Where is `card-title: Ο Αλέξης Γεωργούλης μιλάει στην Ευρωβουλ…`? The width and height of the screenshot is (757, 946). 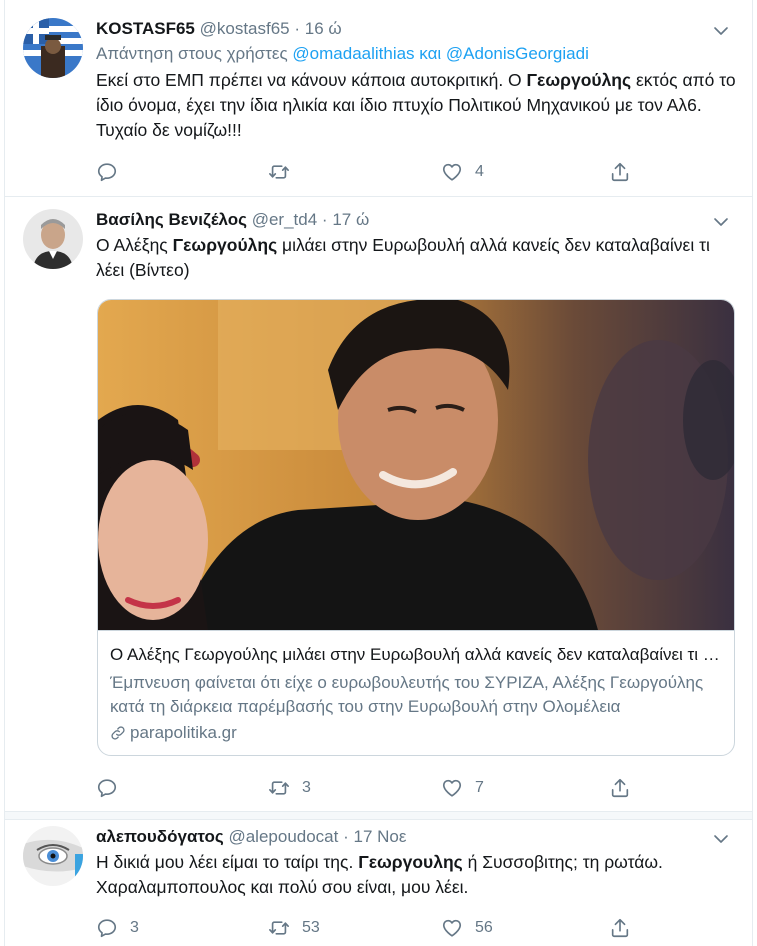 card-title: Ο Αλέξης Γεωργούλης μιλάει στην Ευρωβουλ… is located at coordinates (416, 655).